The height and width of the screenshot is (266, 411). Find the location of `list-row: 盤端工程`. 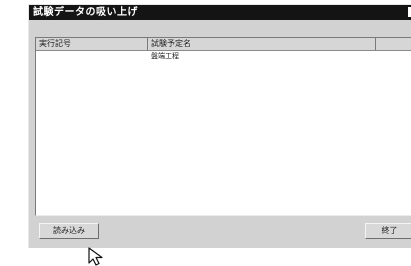

list-row: 盤端工程 is located at coordinates (223, 56).